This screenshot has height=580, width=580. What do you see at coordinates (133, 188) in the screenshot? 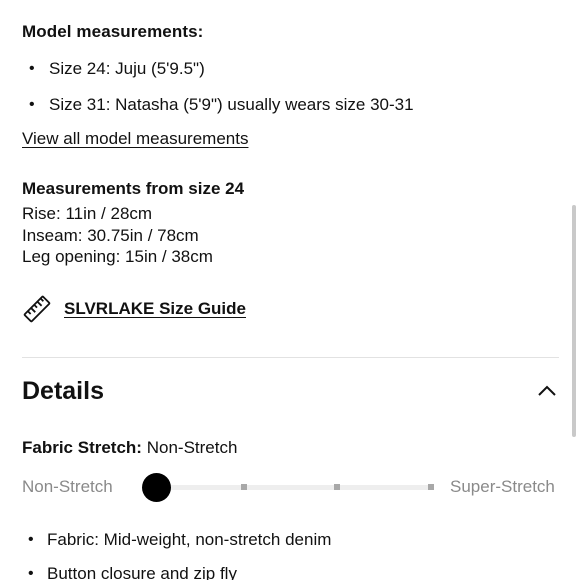
I see `measurements-heading: Measurements from size 24` at bounding box center [133, 188].